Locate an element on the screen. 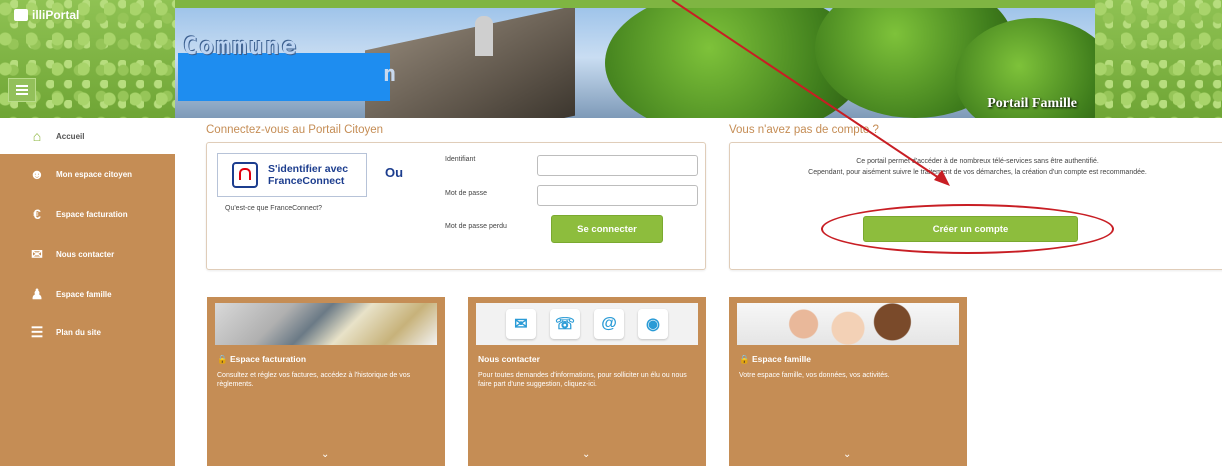 The height and width of the screenshot is (466, 1222). franceconnect-label-line2: FranceConnect is located at coordinates (306, 181).